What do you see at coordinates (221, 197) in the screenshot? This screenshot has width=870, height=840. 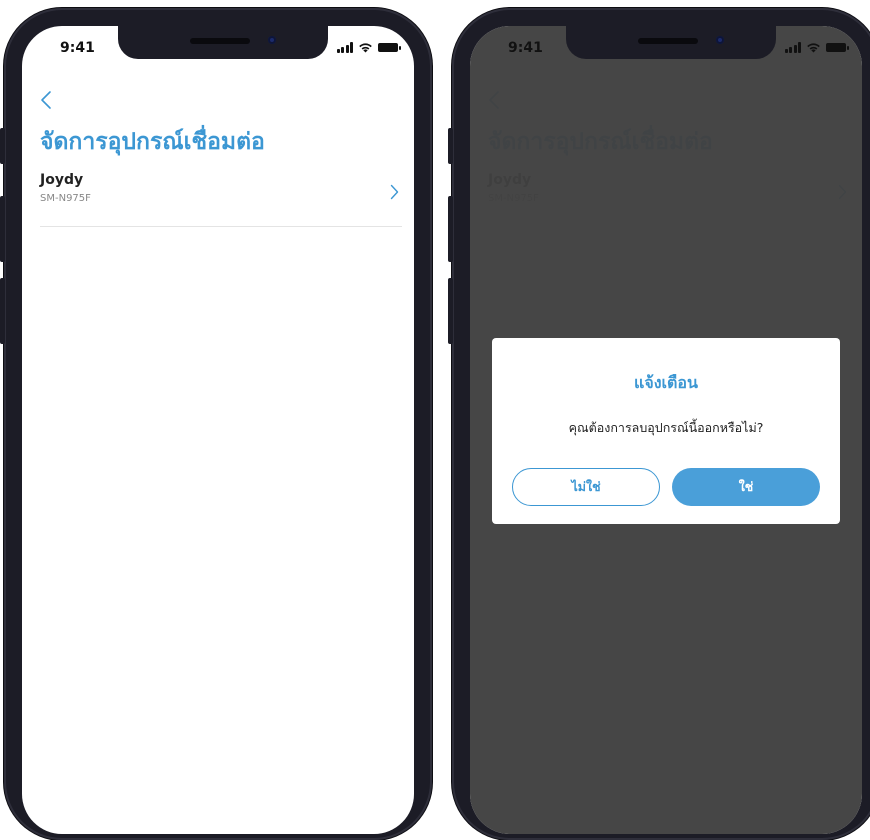 I see `device-row: Joydy SM-N975F` at bounding box center [221, 197].